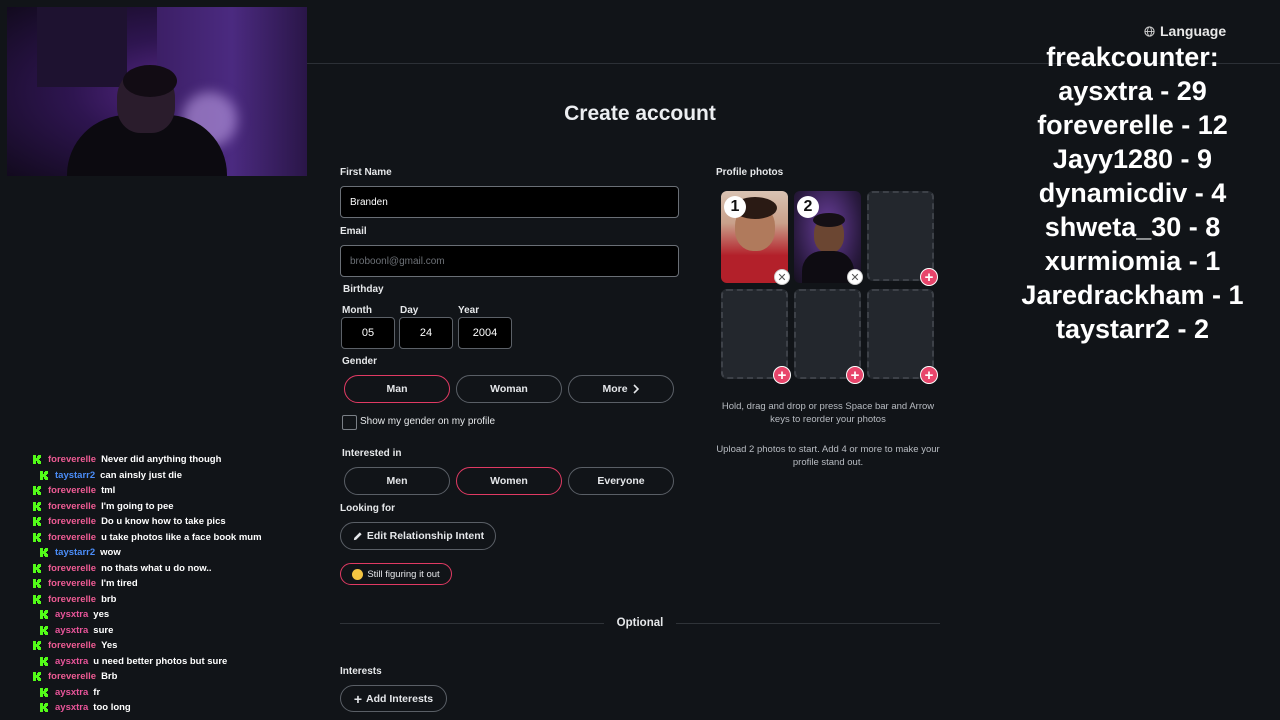 Image resolution: width=1280 pixels, height=720 pixels. What do you see at coordinates (110, 553) in the screenshot?
I see `chat-text: wow` at bounding box center [110, 553].